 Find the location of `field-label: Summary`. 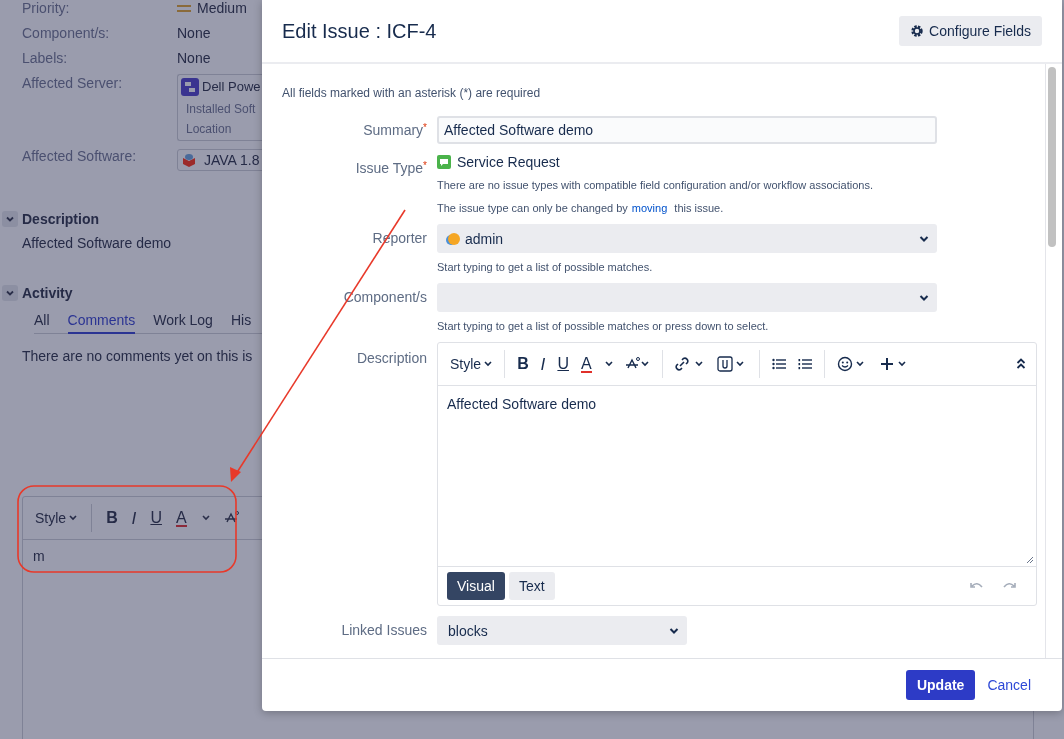

field-label: Summary is located at coordinates (393, 130).